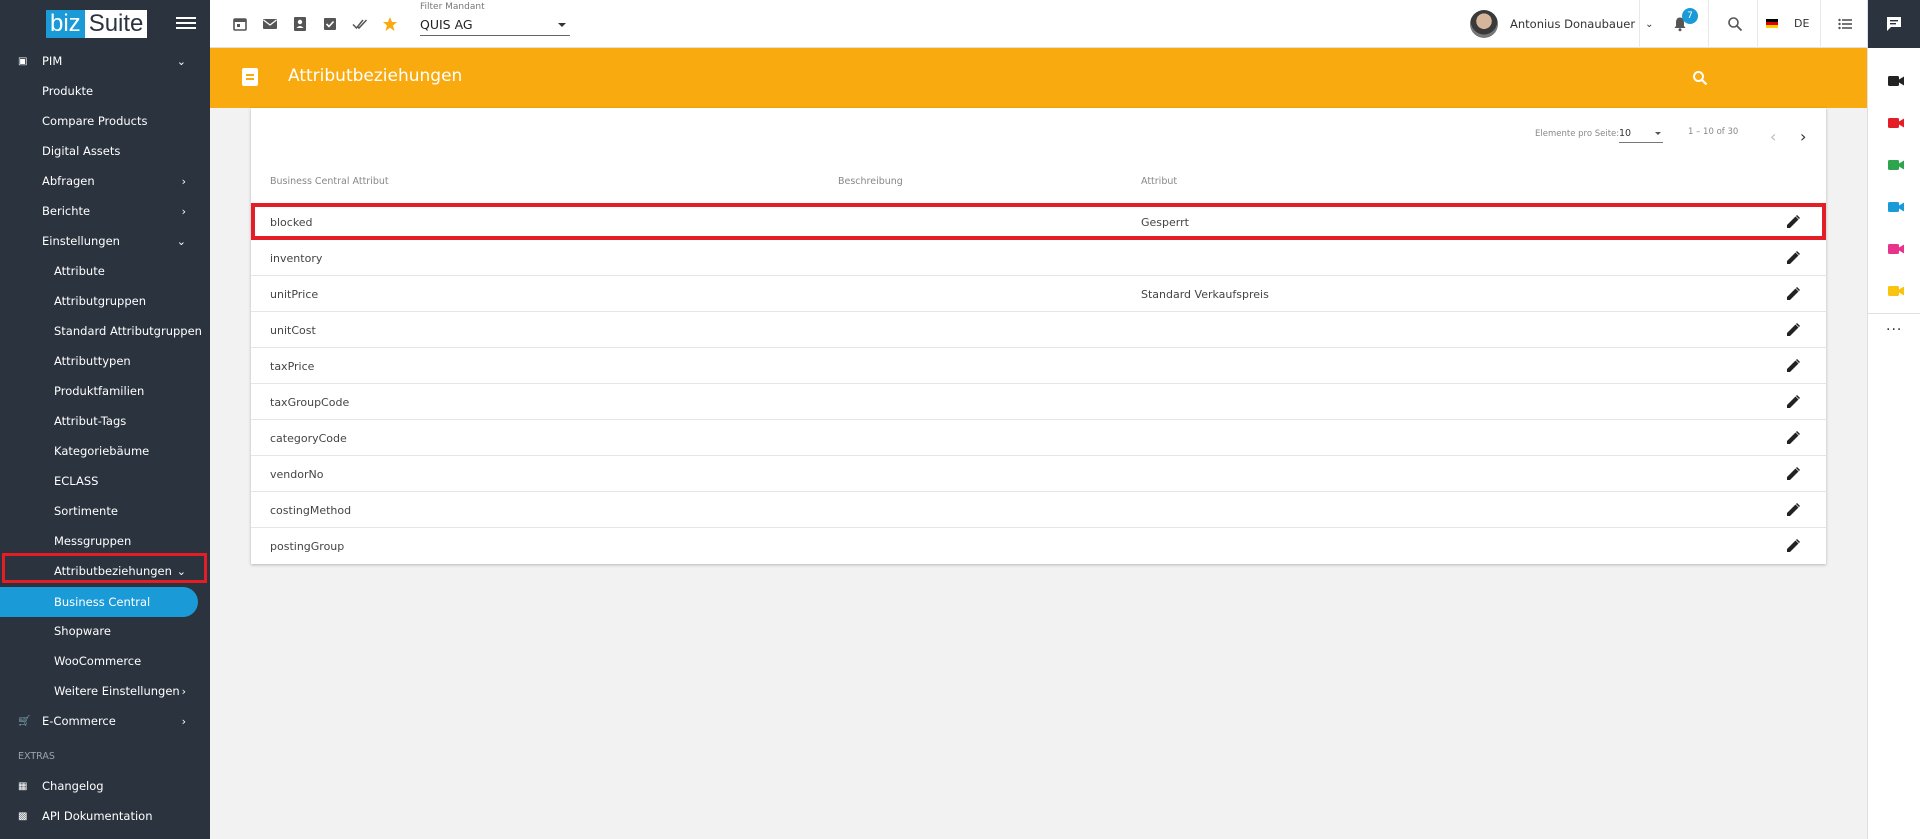 The image size is (1920, 839). Describe the element at coordinates (360, 24) in the screenshot. I see `double-check-icon` at that location.